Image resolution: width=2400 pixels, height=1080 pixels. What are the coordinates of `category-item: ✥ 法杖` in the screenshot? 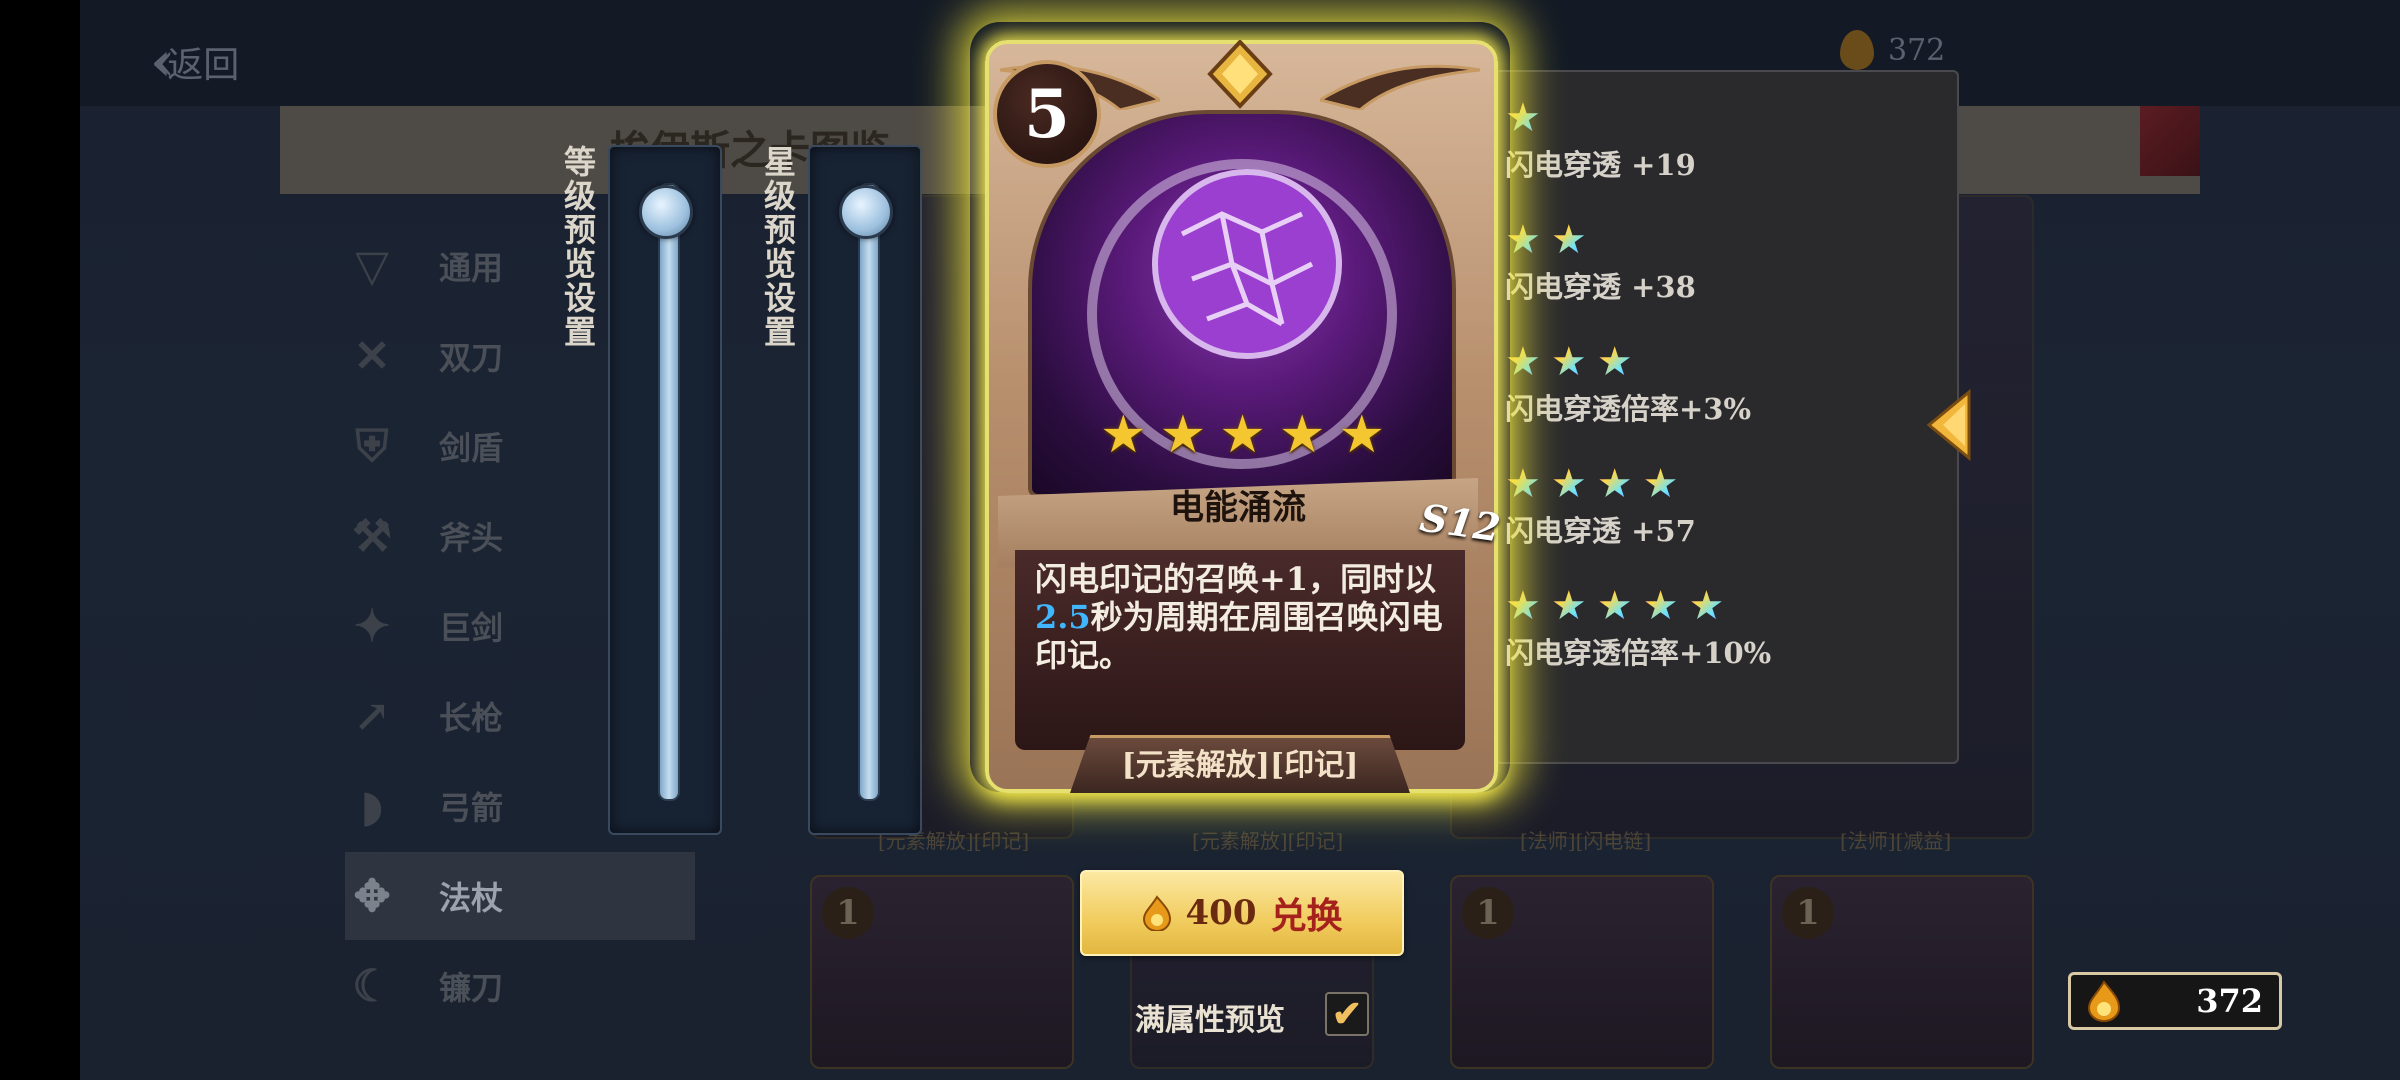 It's located at (520, 896).